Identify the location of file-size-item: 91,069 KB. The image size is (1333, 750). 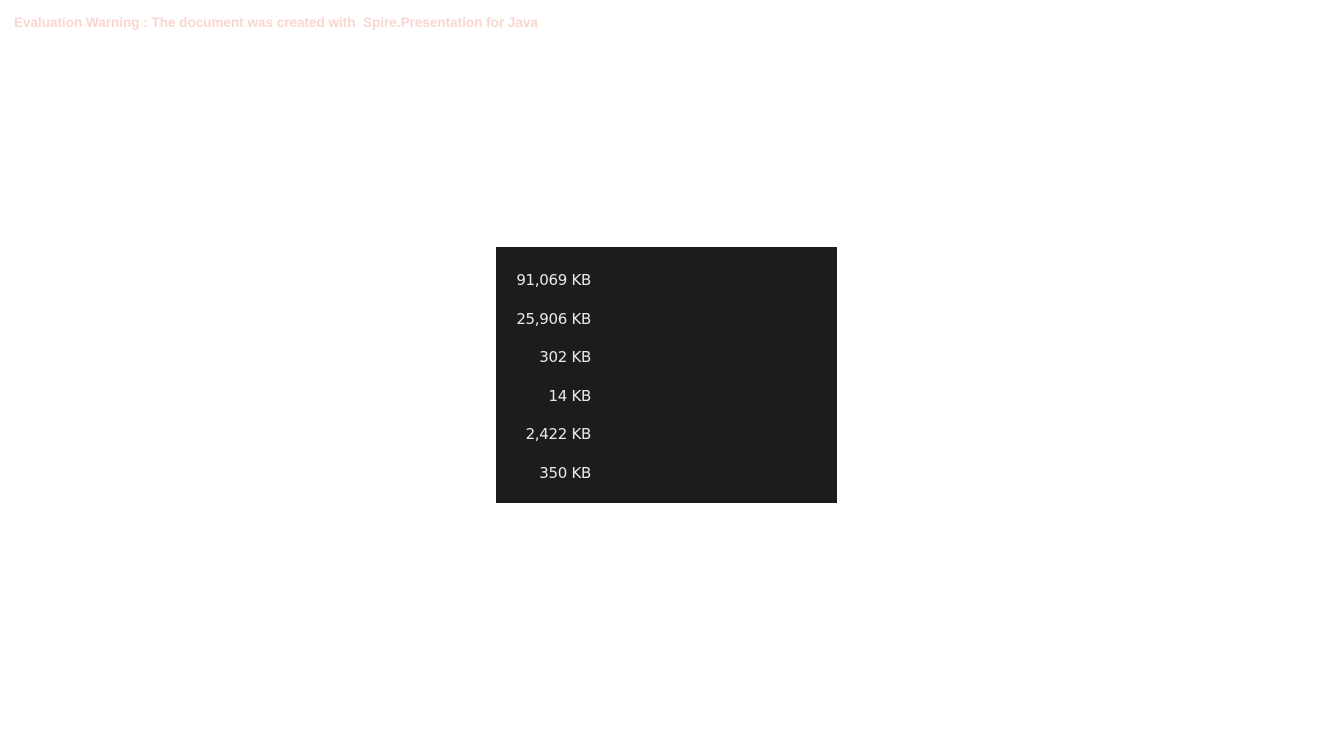
(553, 280).